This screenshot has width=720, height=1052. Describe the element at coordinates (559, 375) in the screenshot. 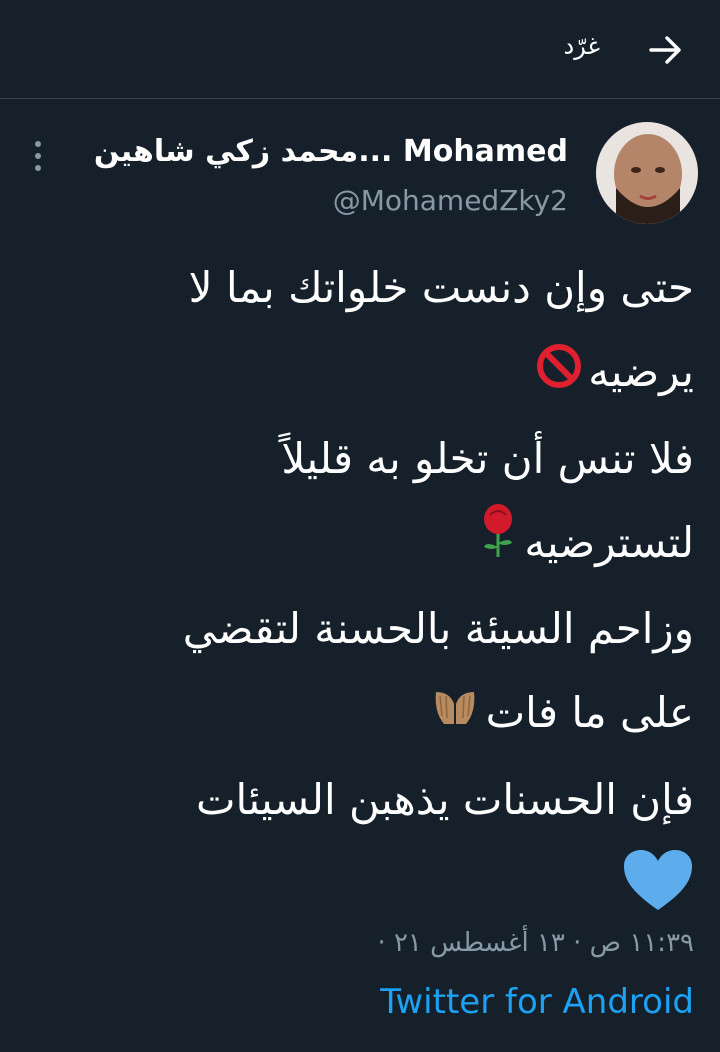

I see `prohibited-icon` at that location.